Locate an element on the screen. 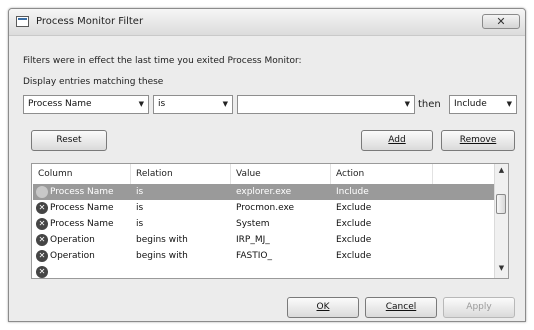 This screenshot has width=534, height=330. column-dropdown: Process Name ▼ is located at coordinates (86, 104).